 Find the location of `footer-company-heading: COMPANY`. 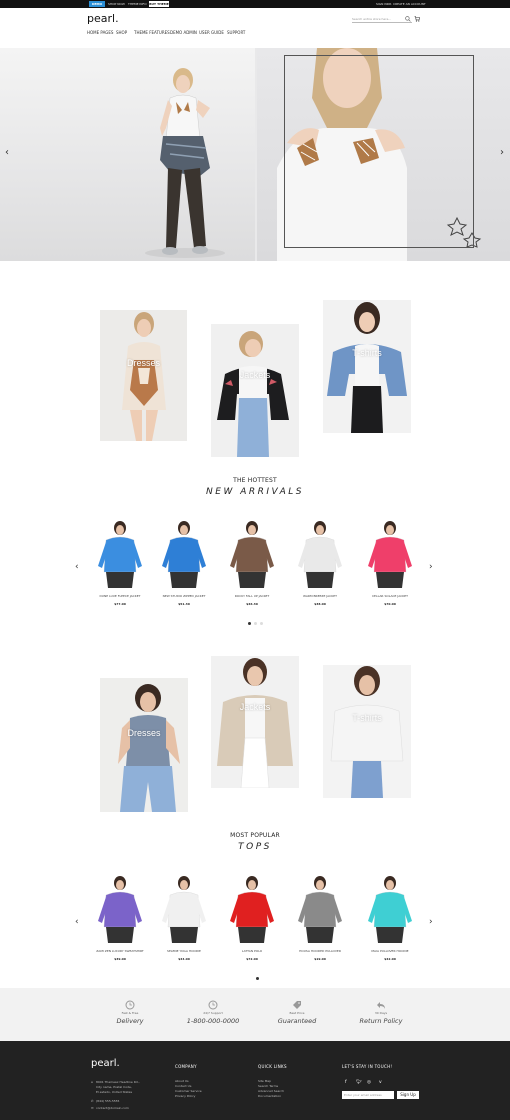

footer-company-heading: COMPANY is located at coordinates (186, 1066).